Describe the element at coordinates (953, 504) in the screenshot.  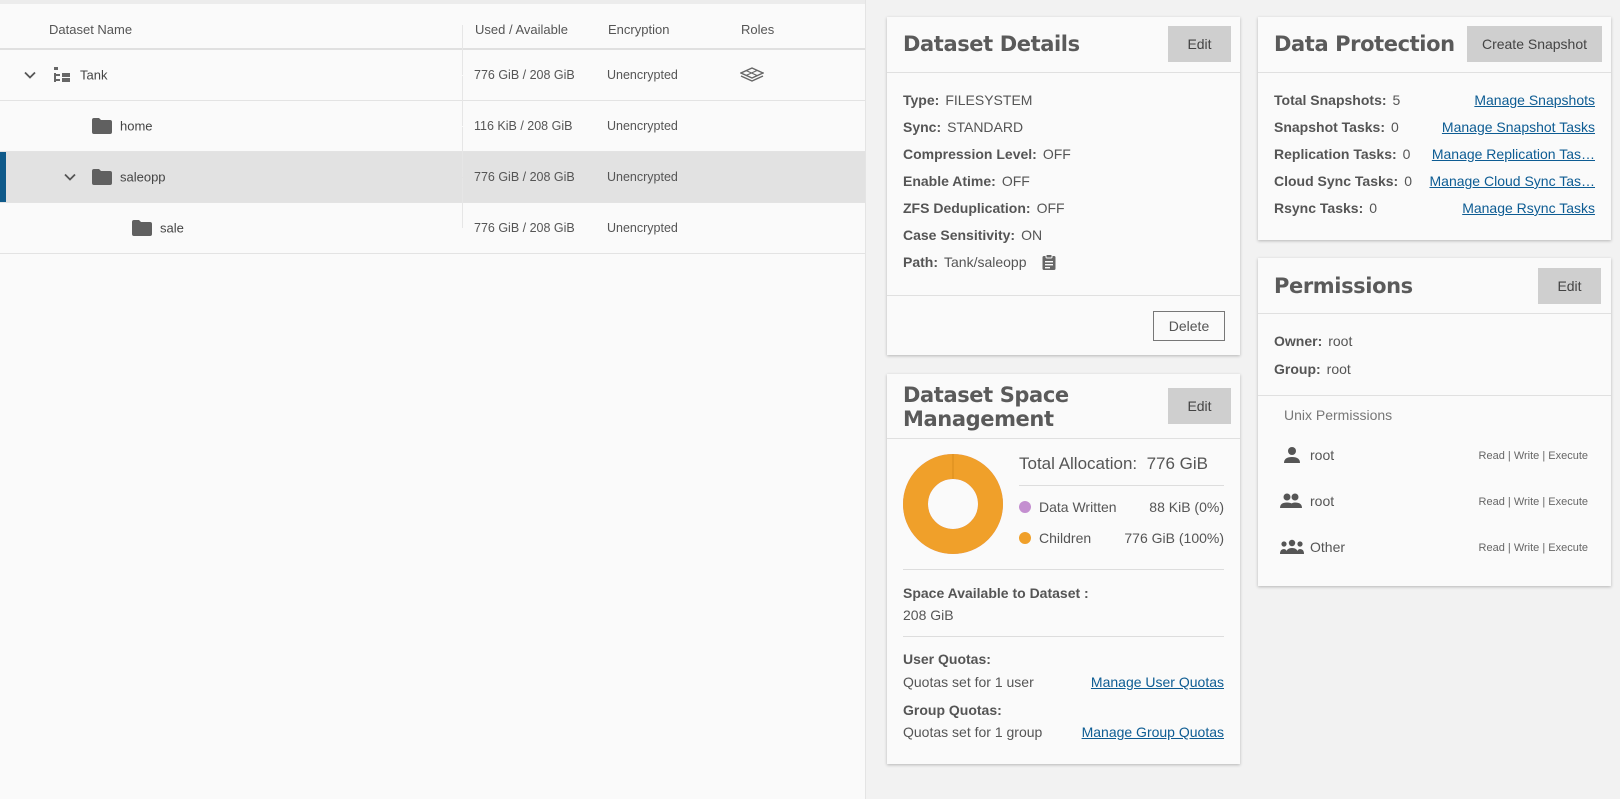
I see `space-donut-chart` at that location.